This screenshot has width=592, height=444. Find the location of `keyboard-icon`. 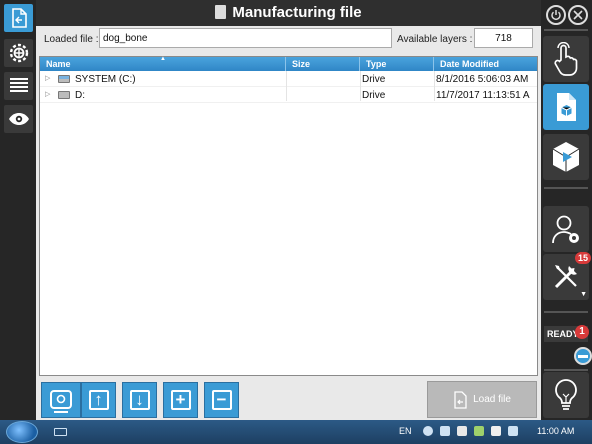

keyboard-icon is located at coordinates (60, 432).